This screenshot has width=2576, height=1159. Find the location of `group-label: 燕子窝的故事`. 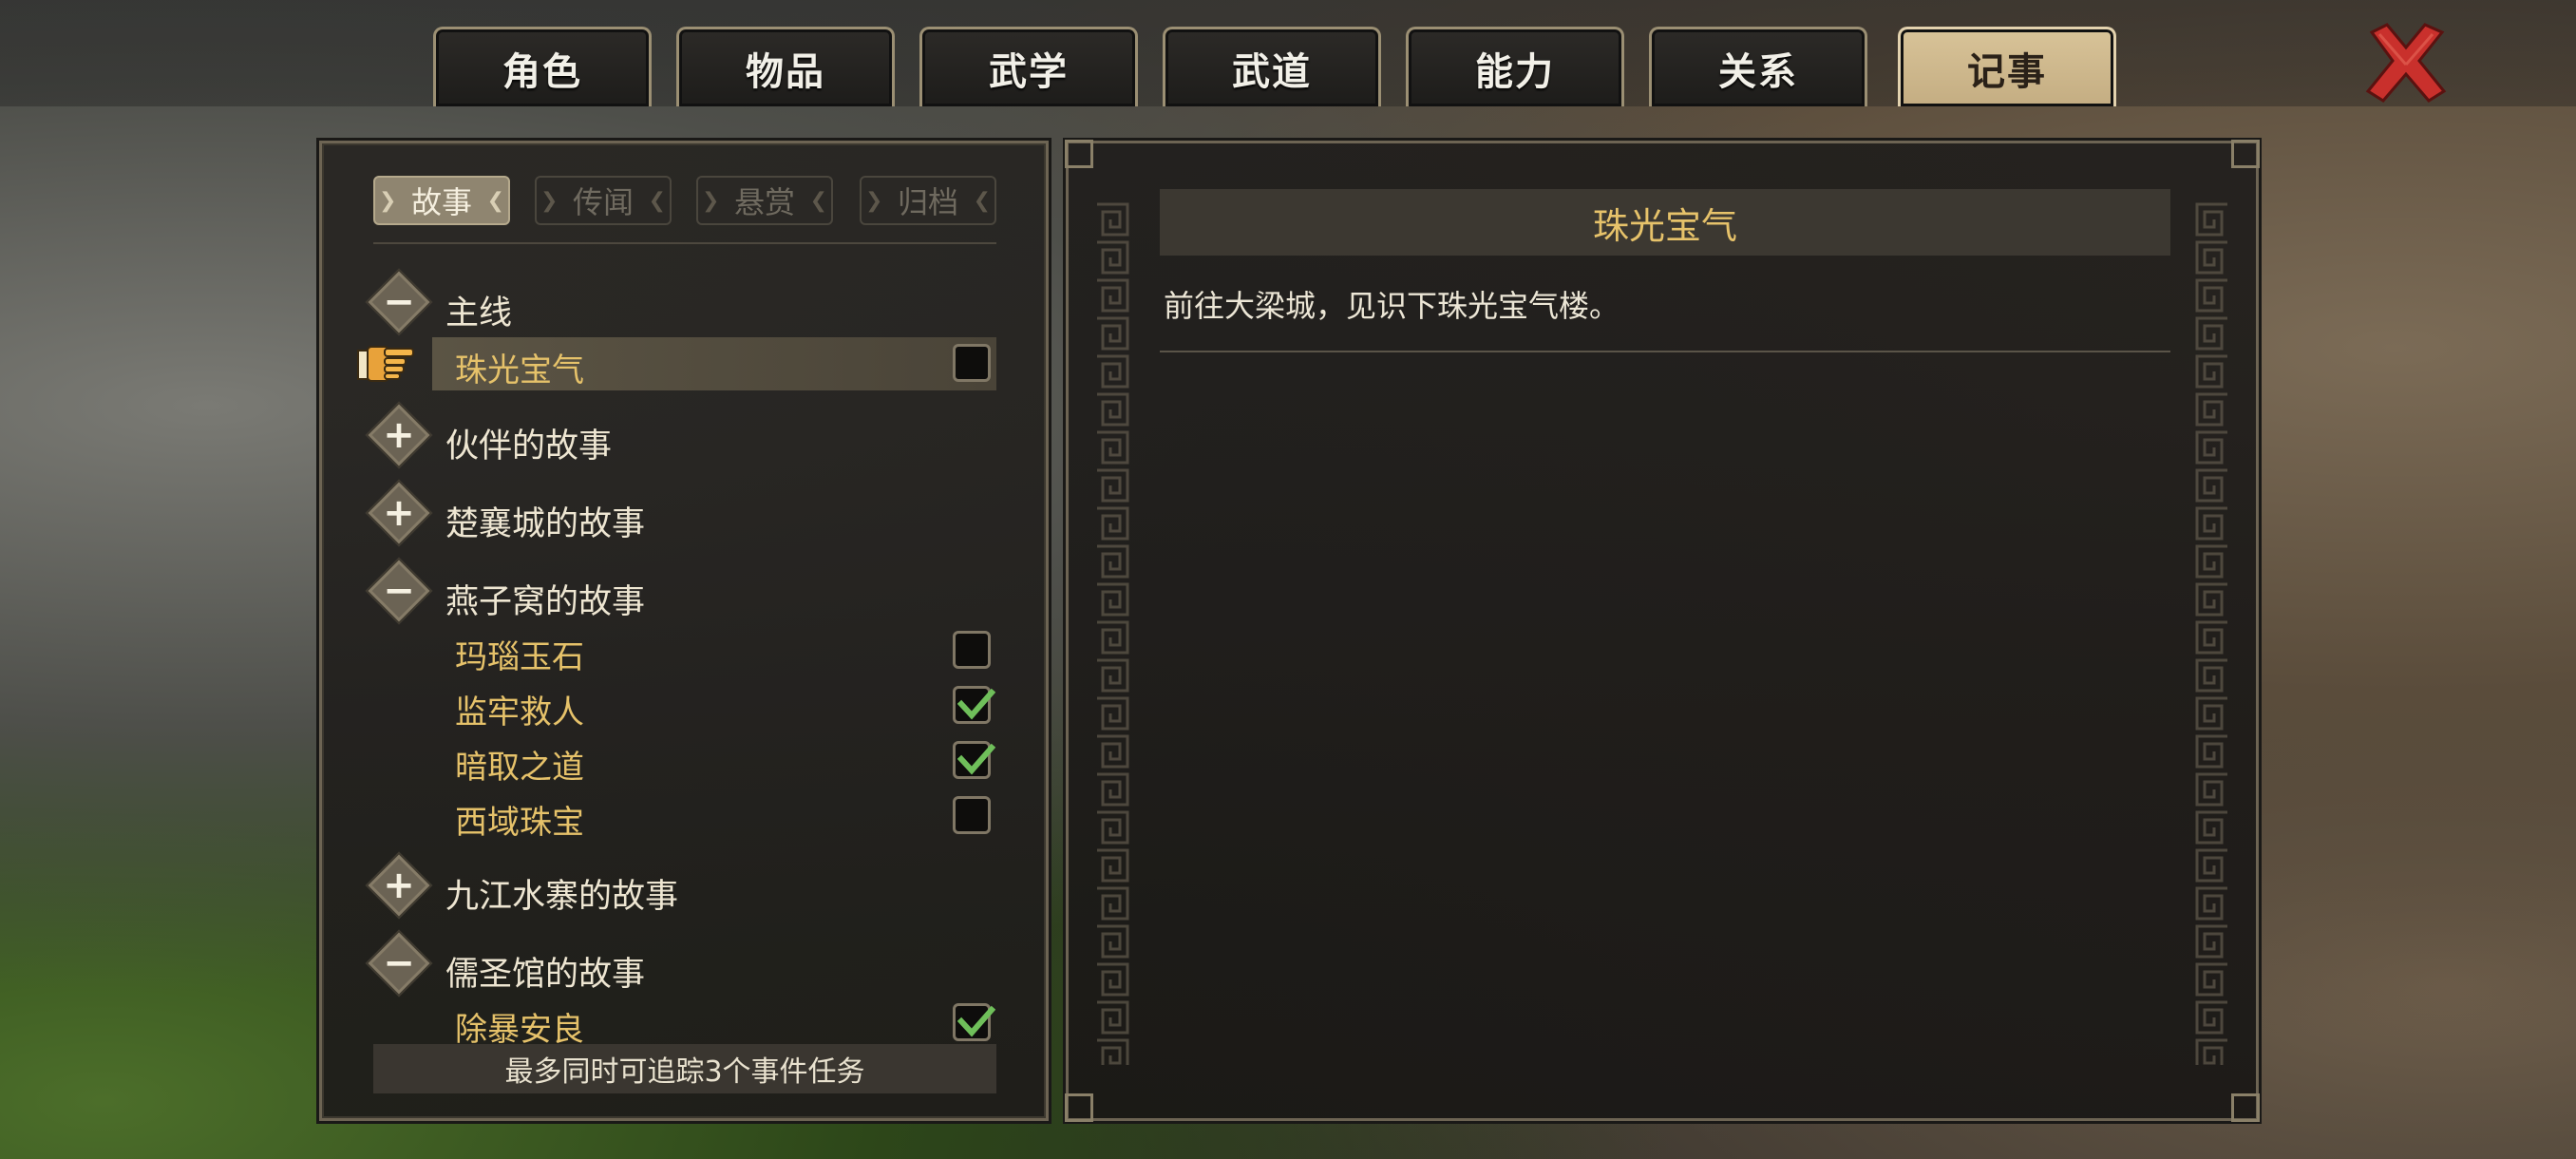

group-label: 燕子窝的故事 is located at coordinates (545, 602).